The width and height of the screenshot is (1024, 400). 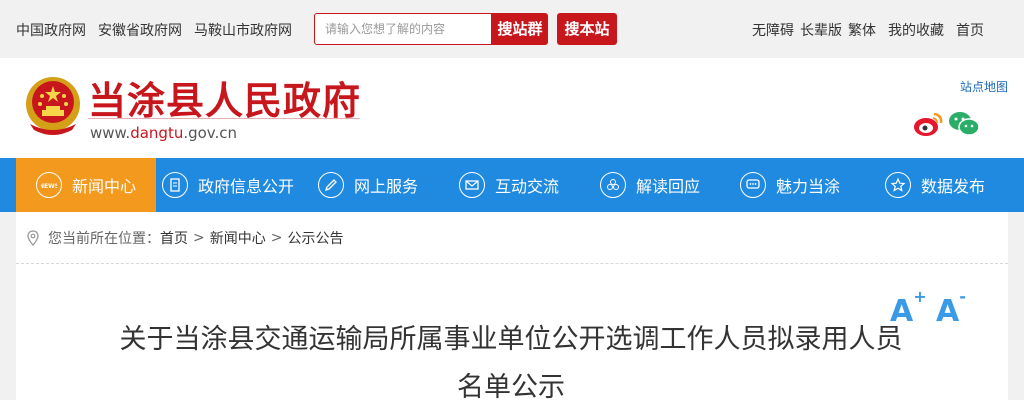 What do you see at coordinates (140, 30) in the screenshot?
I see `link-anhui-gov: 安徽省政府网` at bounding box center [140, 30].